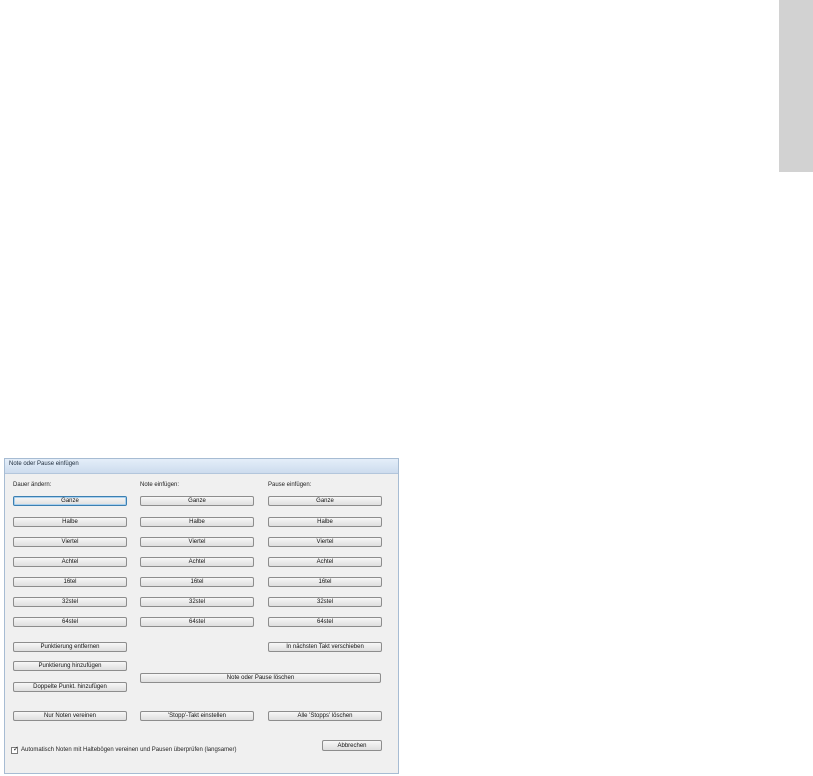 Image resolution: width=813 pixels, height=776 pixels. Describe the element at coordinates (70, 582) in the screenshot. I see `duration-16tel-button: 16tel` at that location.